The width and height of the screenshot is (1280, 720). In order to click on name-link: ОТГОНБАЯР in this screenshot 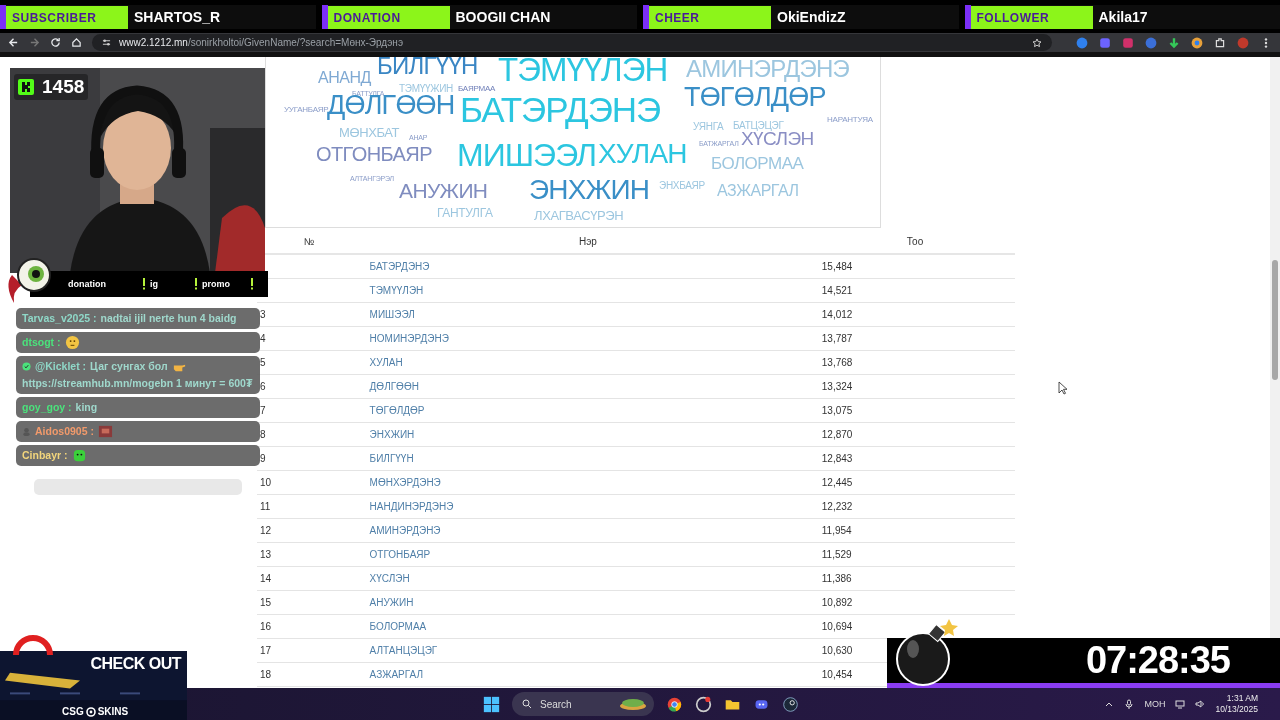, I will do `click(400, 554)`.